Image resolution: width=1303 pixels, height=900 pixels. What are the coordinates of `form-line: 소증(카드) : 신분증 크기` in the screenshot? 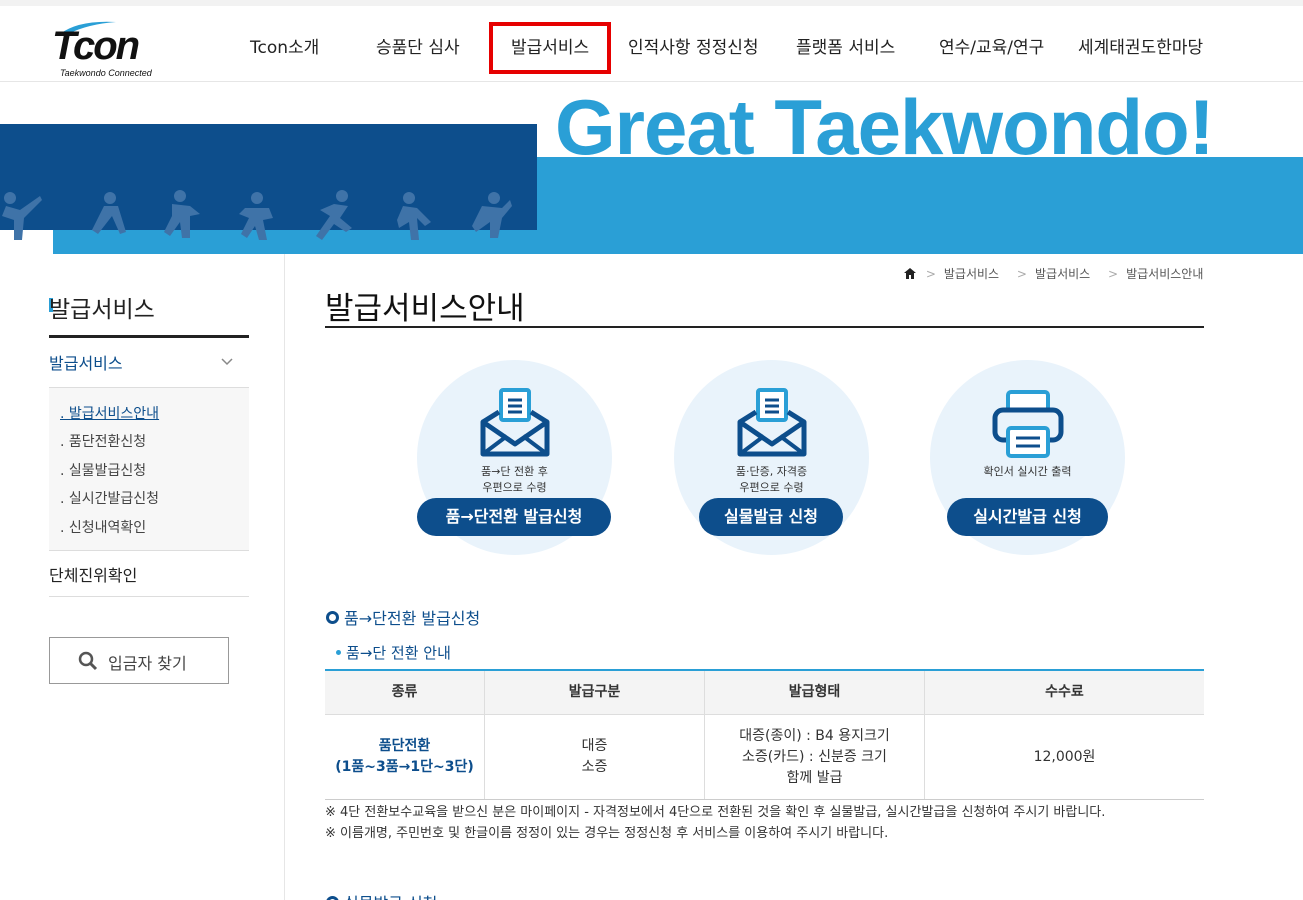 It's located at (814, 756).